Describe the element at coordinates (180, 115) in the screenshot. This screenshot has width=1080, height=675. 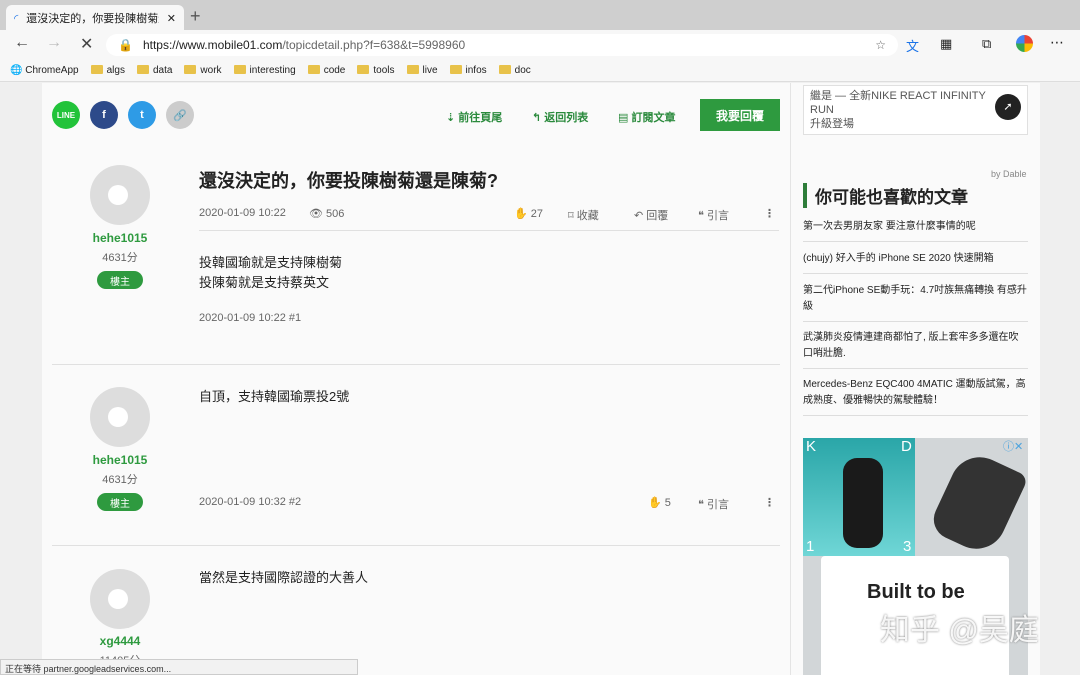
I see `copy-link-button: 🔗` at that location.